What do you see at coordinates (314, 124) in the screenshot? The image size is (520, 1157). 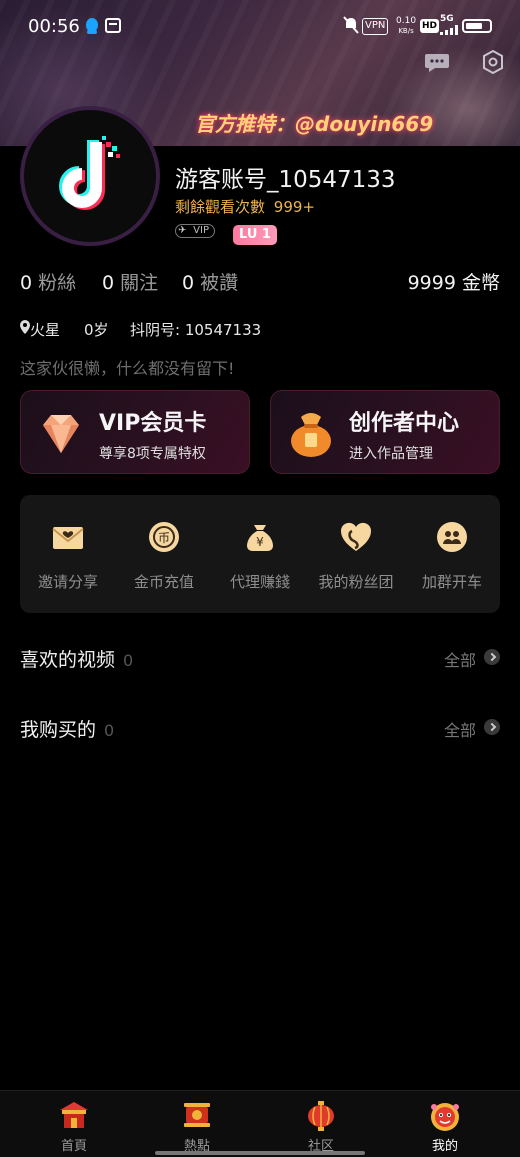 I see `promo-text: 官方推特：@douyin669` at bounding box center [314, 124].